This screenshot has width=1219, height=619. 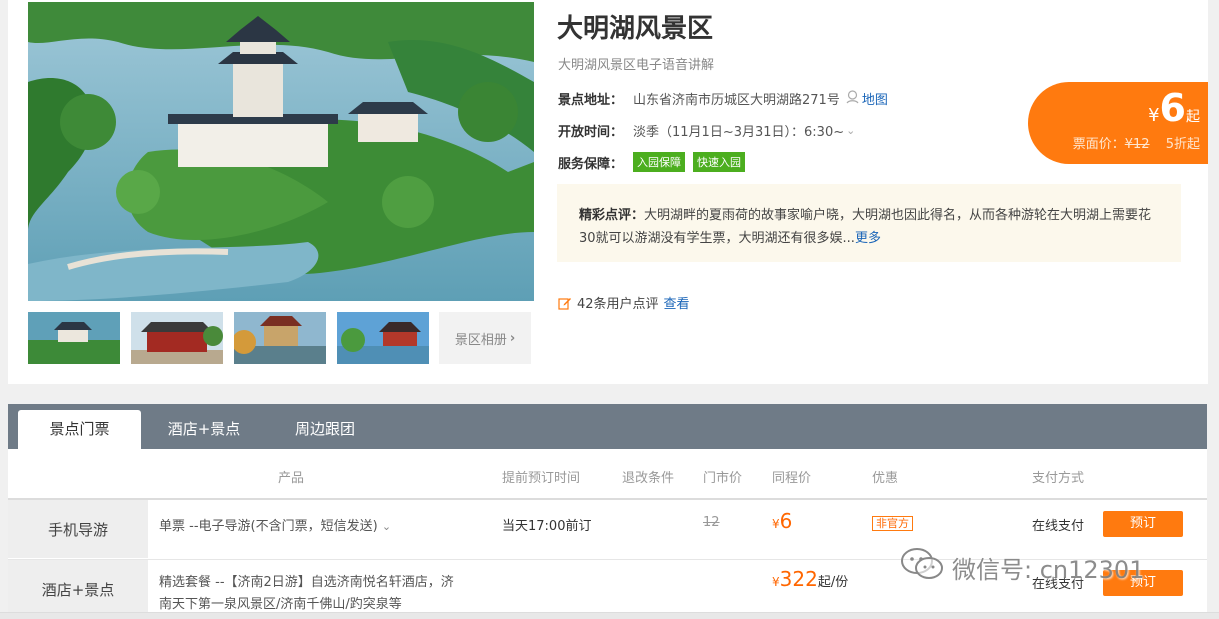 What do you see at coordinates (723, 478) in the screenshot?
I see `header-door-price: 门市价` at bounding box center [723, 478].